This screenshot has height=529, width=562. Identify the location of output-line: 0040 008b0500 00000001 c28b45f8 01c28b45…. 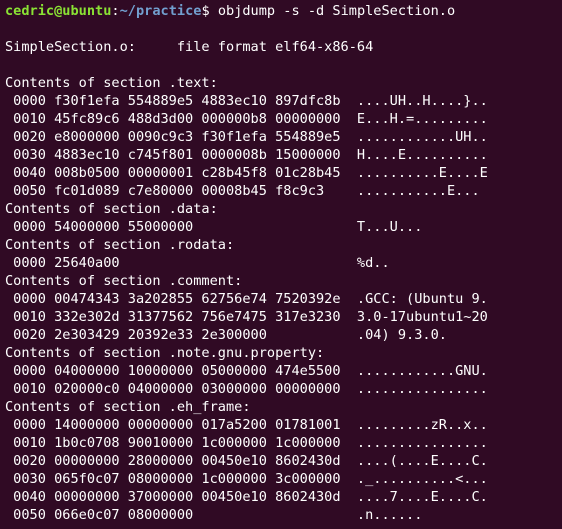
(246, 173).